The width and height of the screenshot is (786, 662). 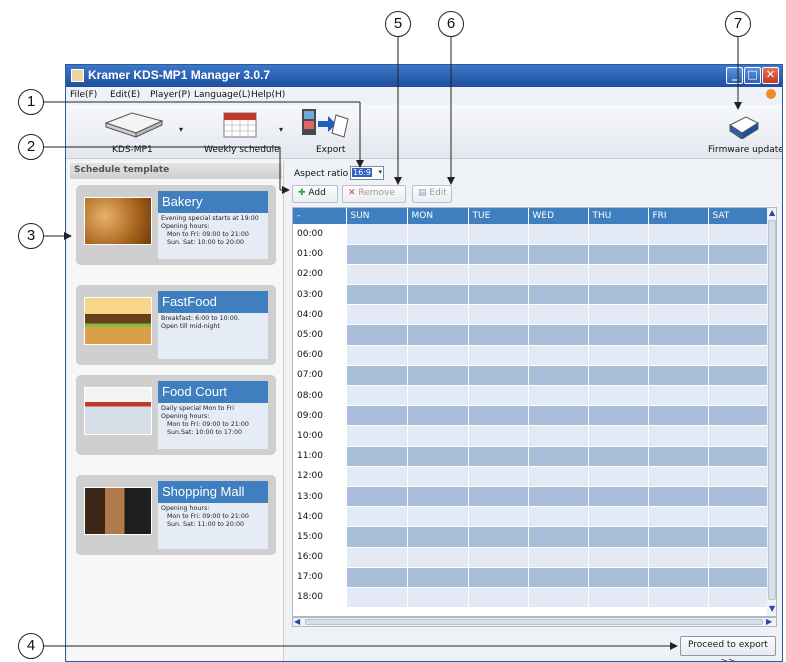 I want to click on device-dropdown-icon: ▾, so click(x=181, y=129).